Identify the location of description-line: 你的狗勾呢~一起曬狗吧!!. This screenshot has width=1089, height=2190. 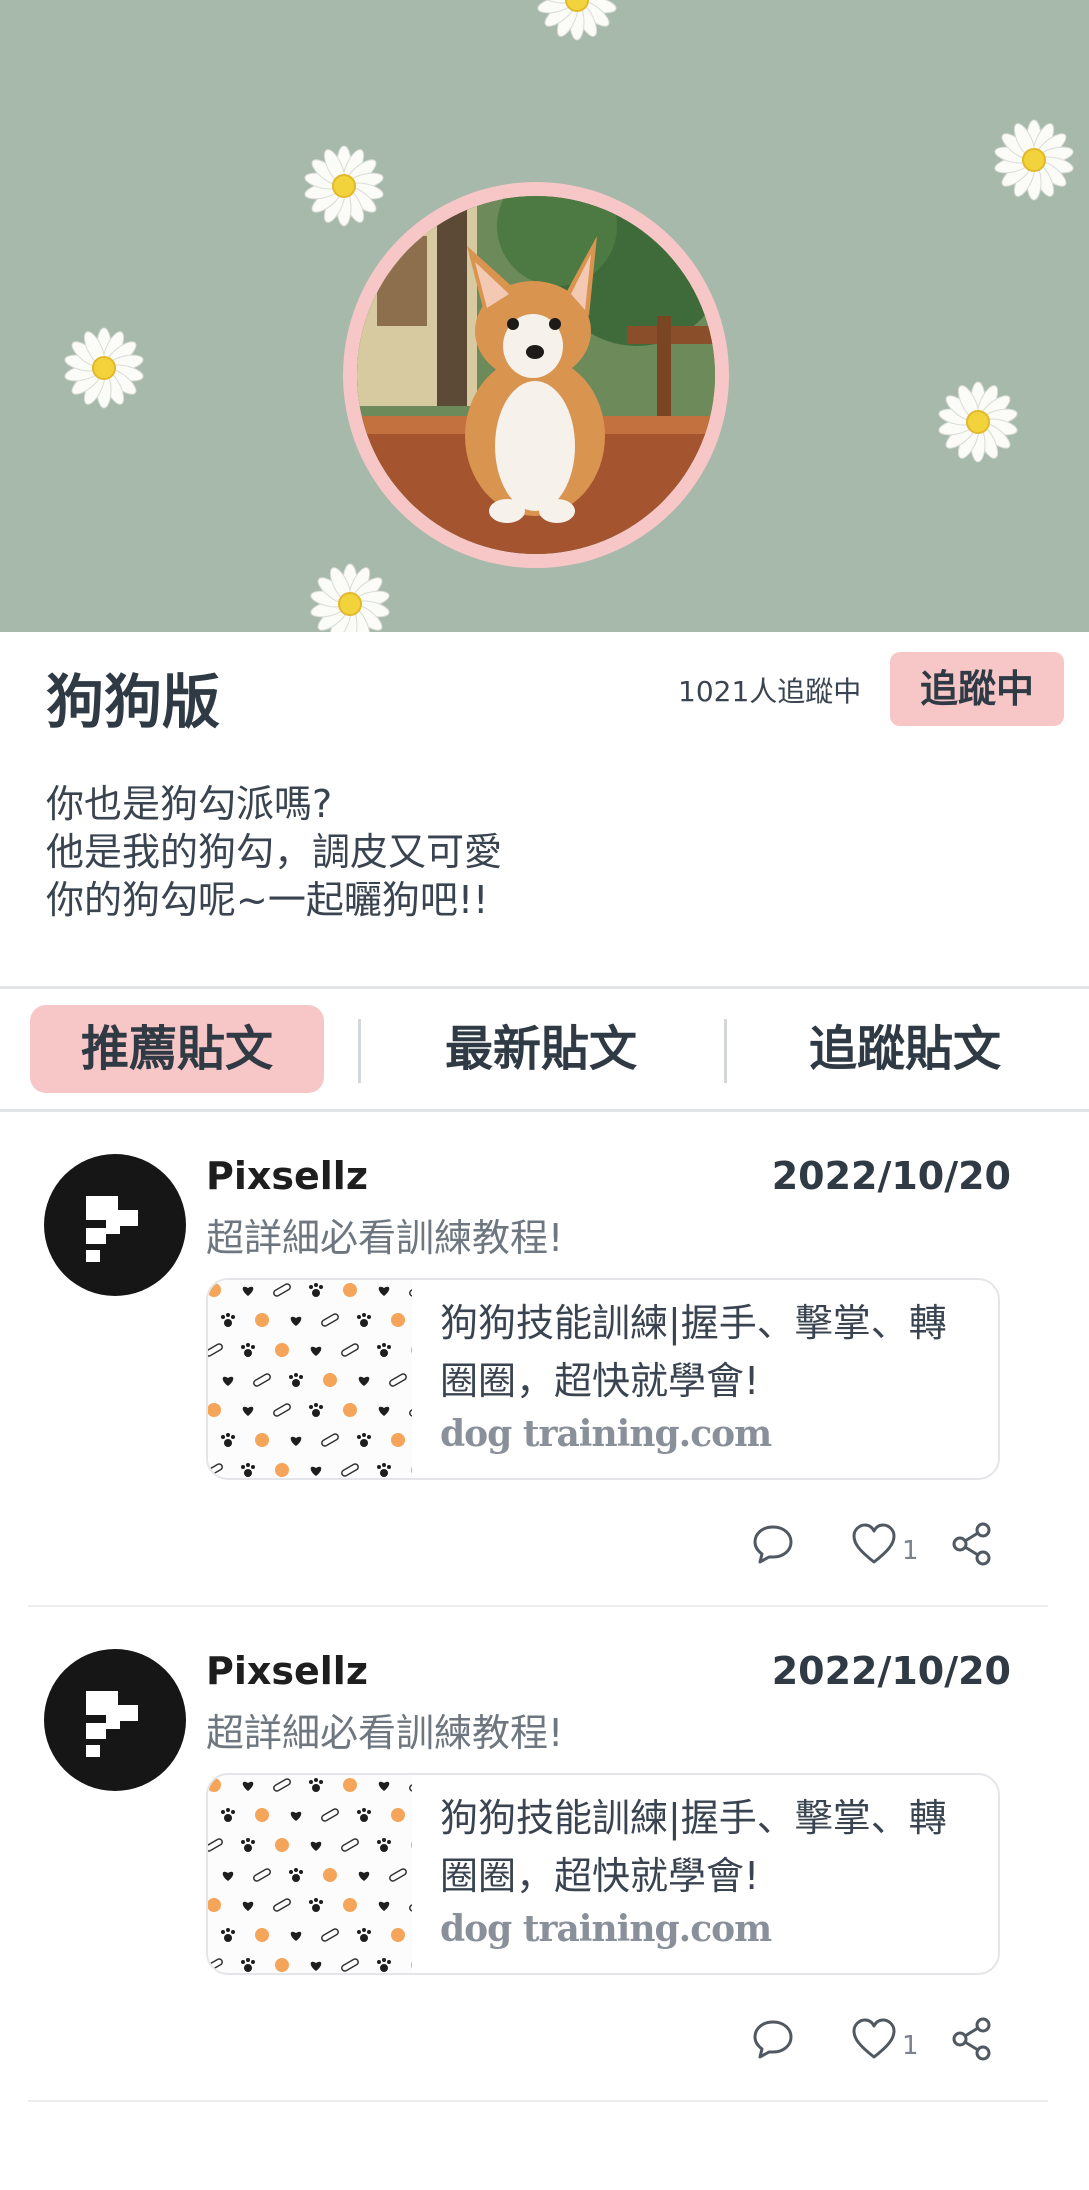
(267, 900).